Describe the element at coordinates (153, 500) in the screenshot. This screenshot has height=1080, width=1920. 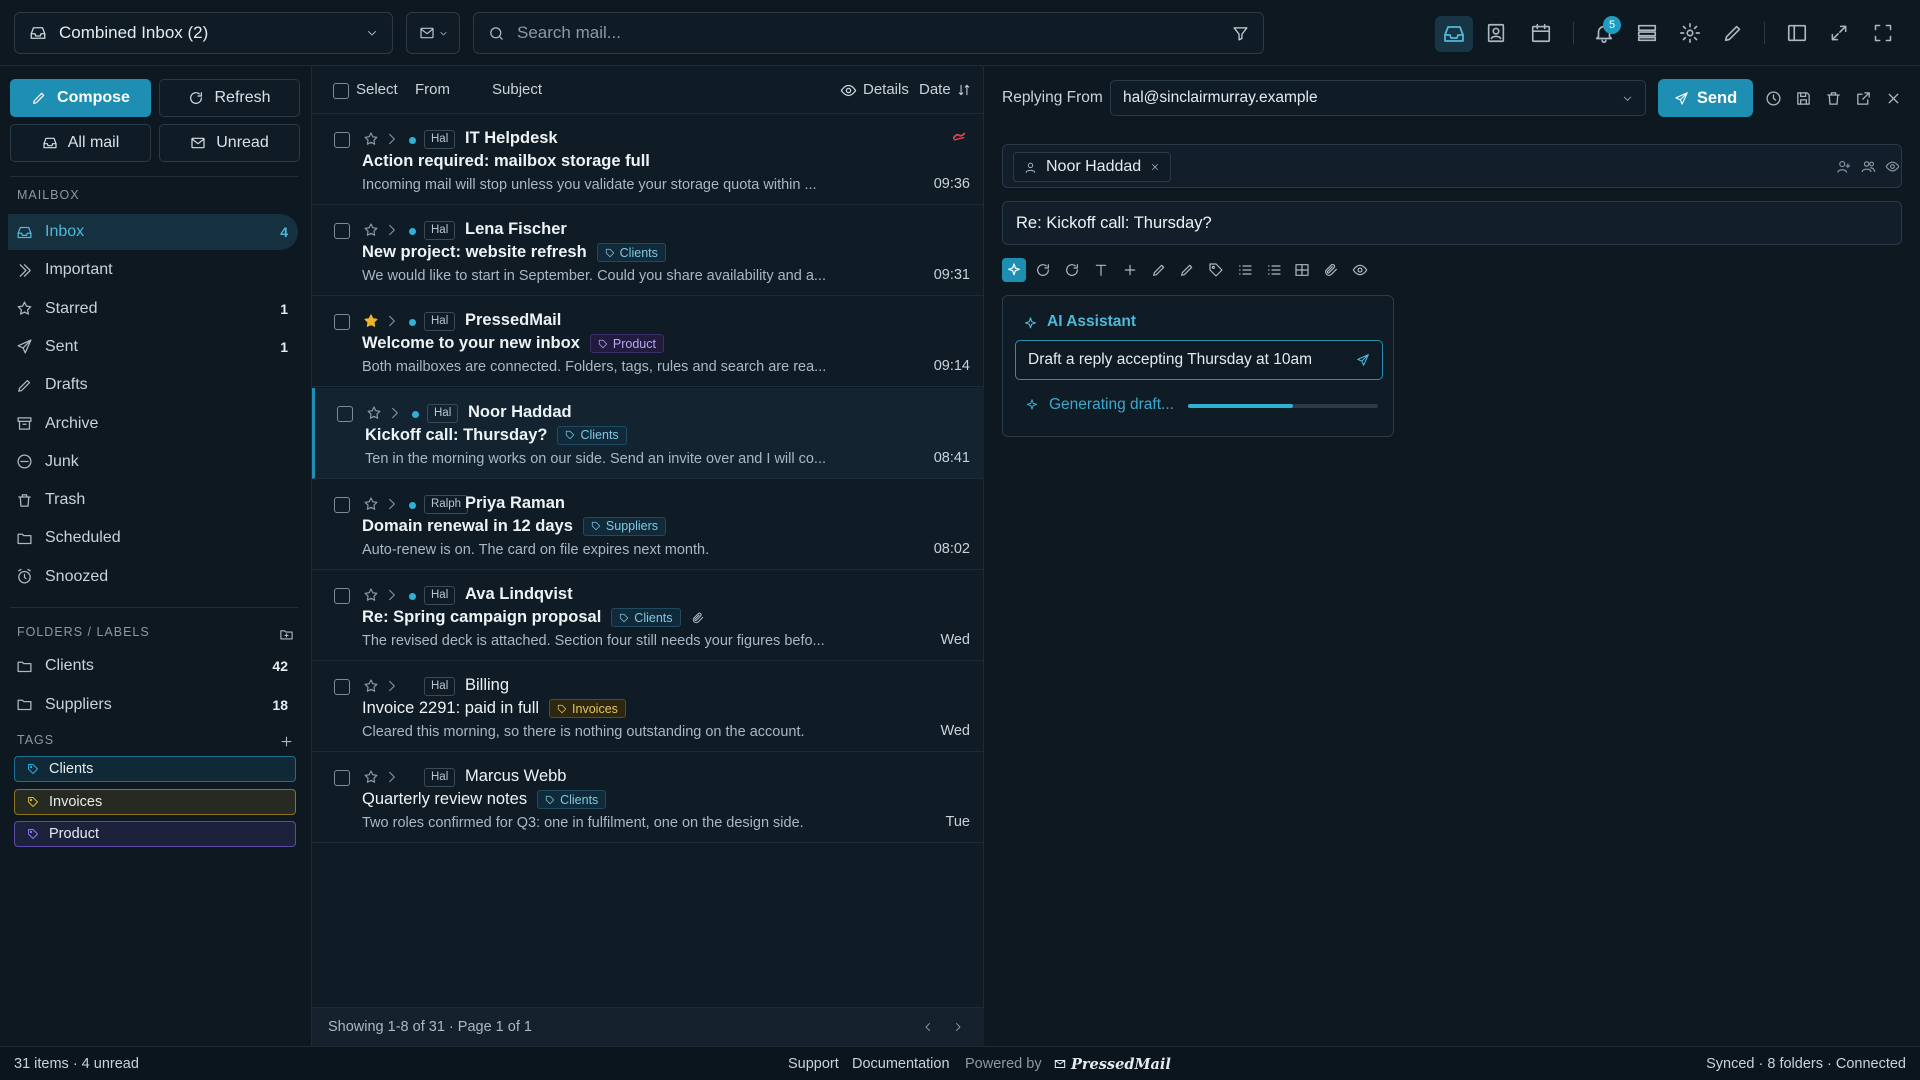
I see `sidebar-item-trash: Trash` at that location.